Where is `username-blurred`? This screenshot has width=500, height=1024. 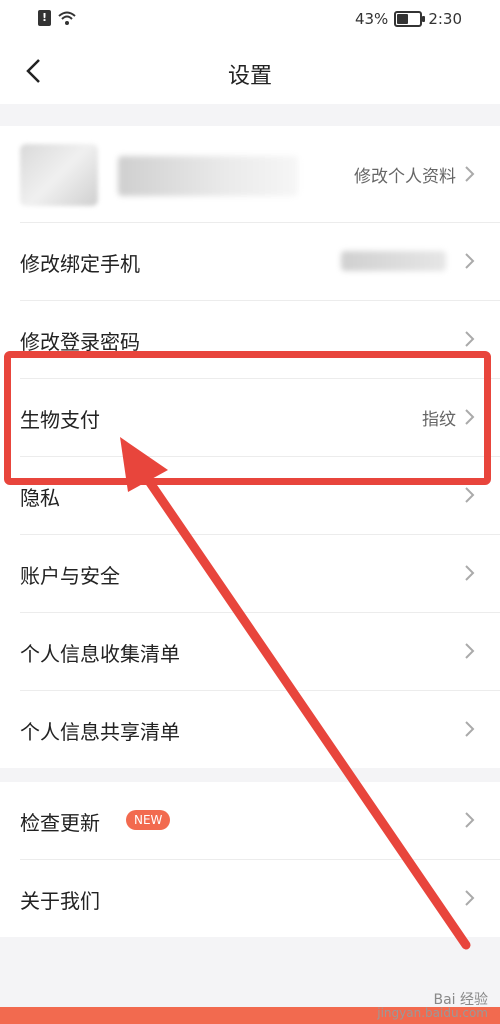 username-blurred is located at coordinates (208, 176).